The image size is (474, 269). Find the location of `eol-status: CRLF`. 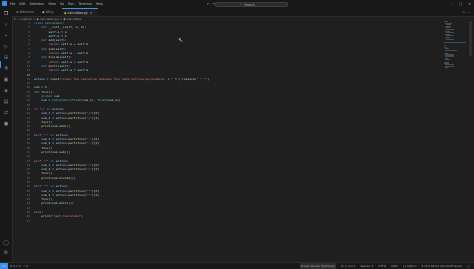

eol-status: CRLF is located at coordinates (394, 266).